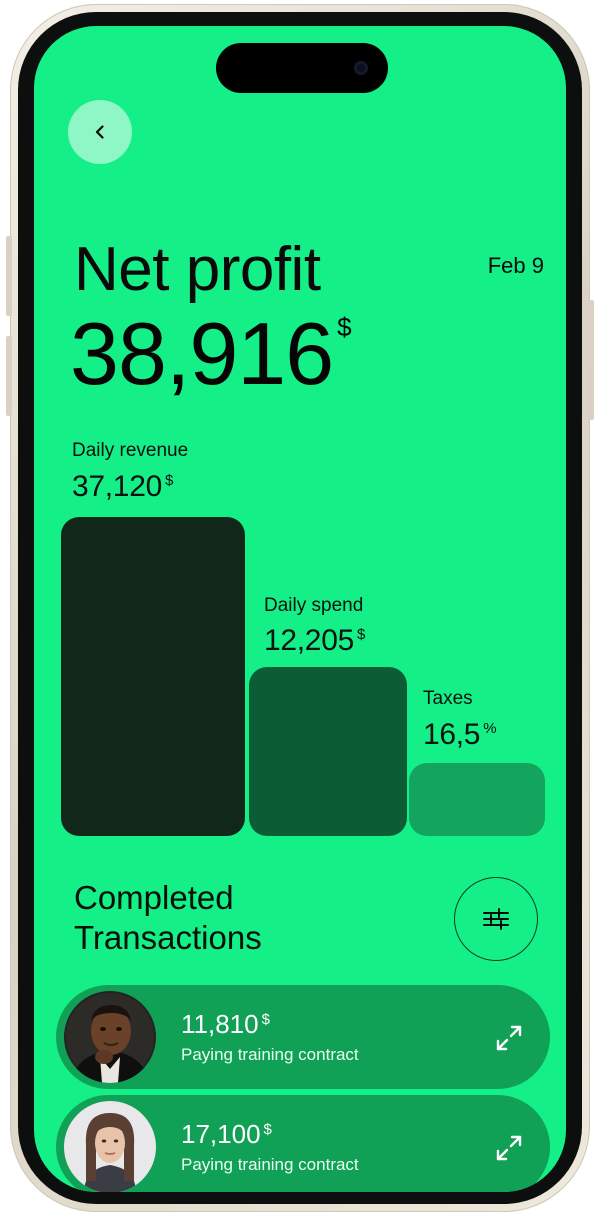 This screenshot has height=1216, width=600. Describe the element at coordinates (168, 937) in the screenshot. I see `section-title-line2: Transactions` at that location.